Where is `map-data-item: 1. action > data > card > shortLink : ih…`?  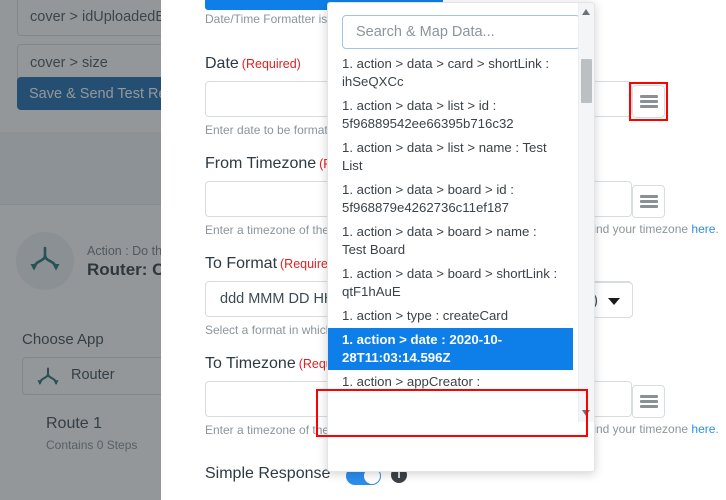
map-data-item: 1. action > data > card > shortLink : ih… is located at coordinates (450, 73).